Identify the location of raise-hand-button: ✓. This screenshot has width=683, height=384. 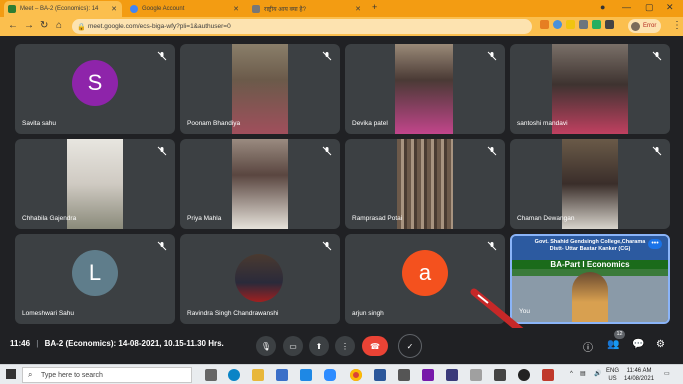
(410, 346).